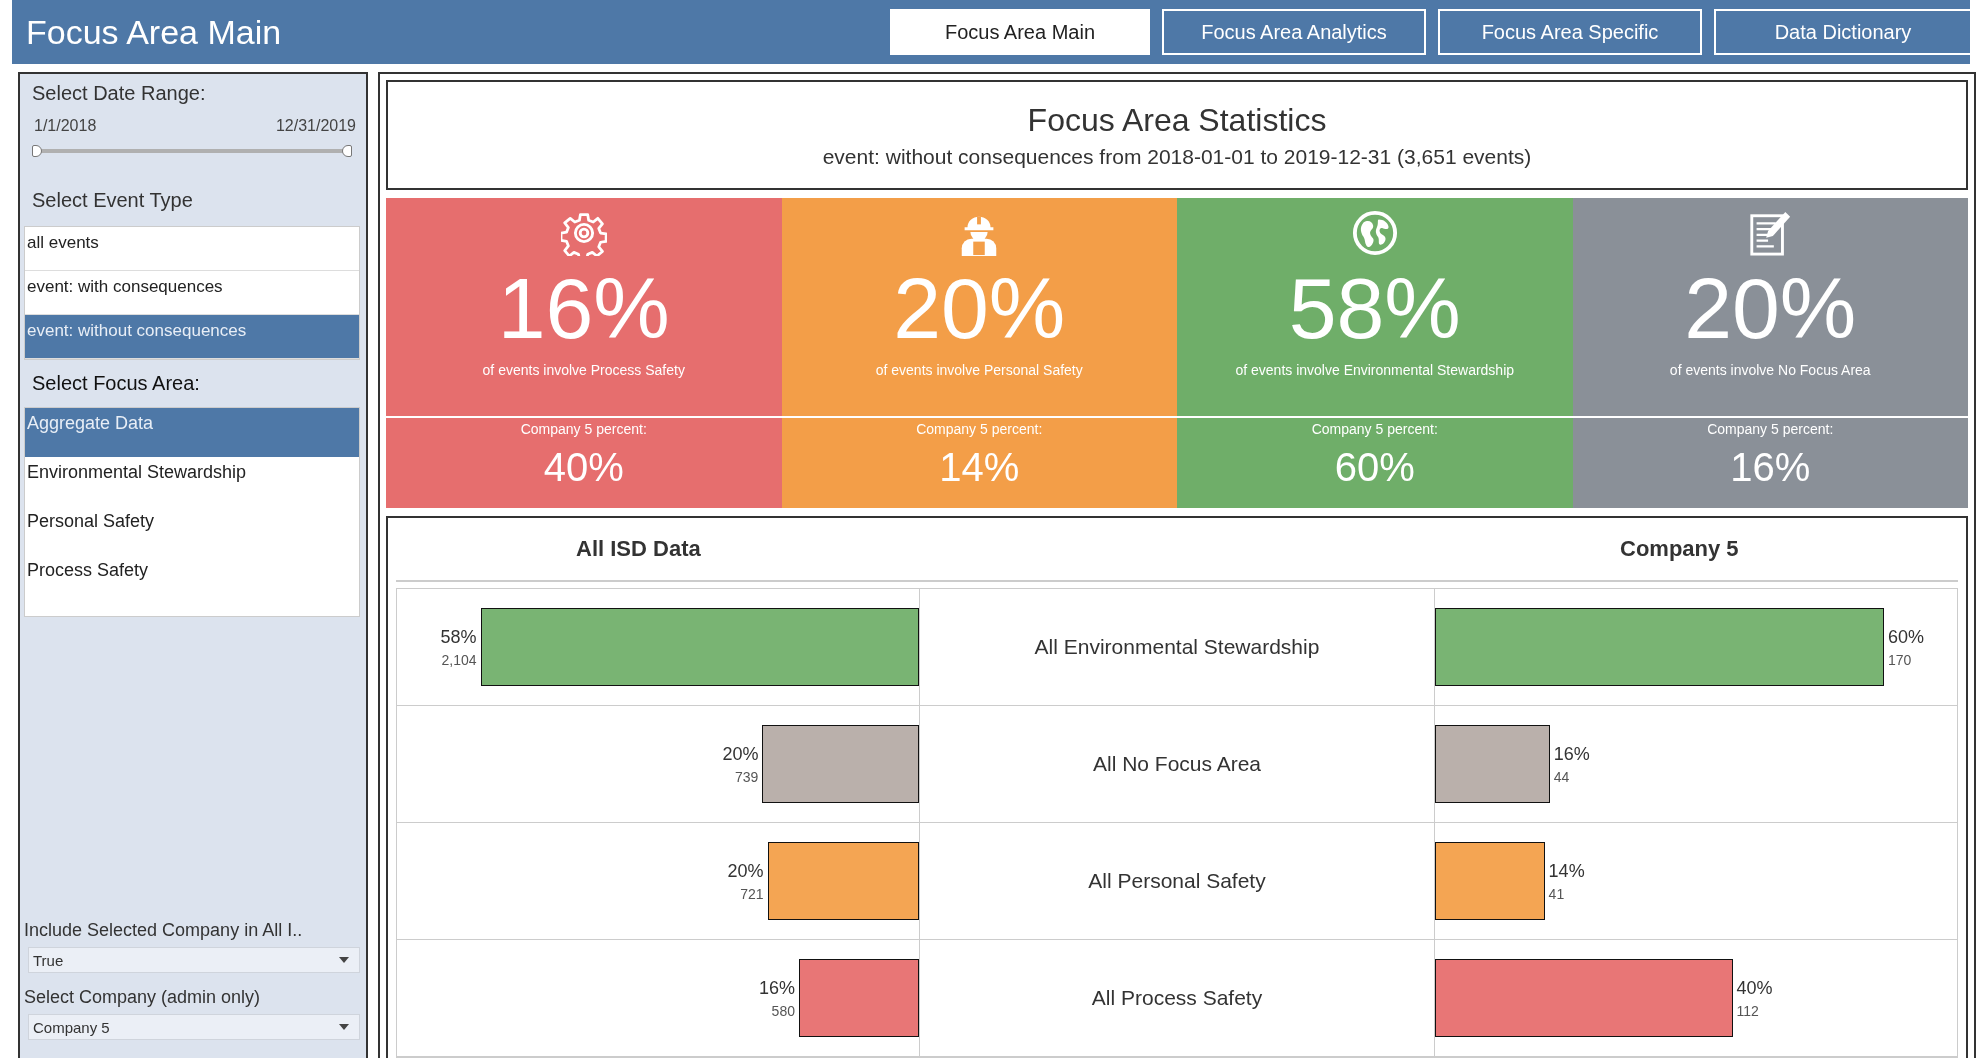 The image size is (1980, 1058). What do you see at coordinates (119, 93) in the screenshot?
I see `filter-label: Select Date Range:` at bounding box center [119, 93].